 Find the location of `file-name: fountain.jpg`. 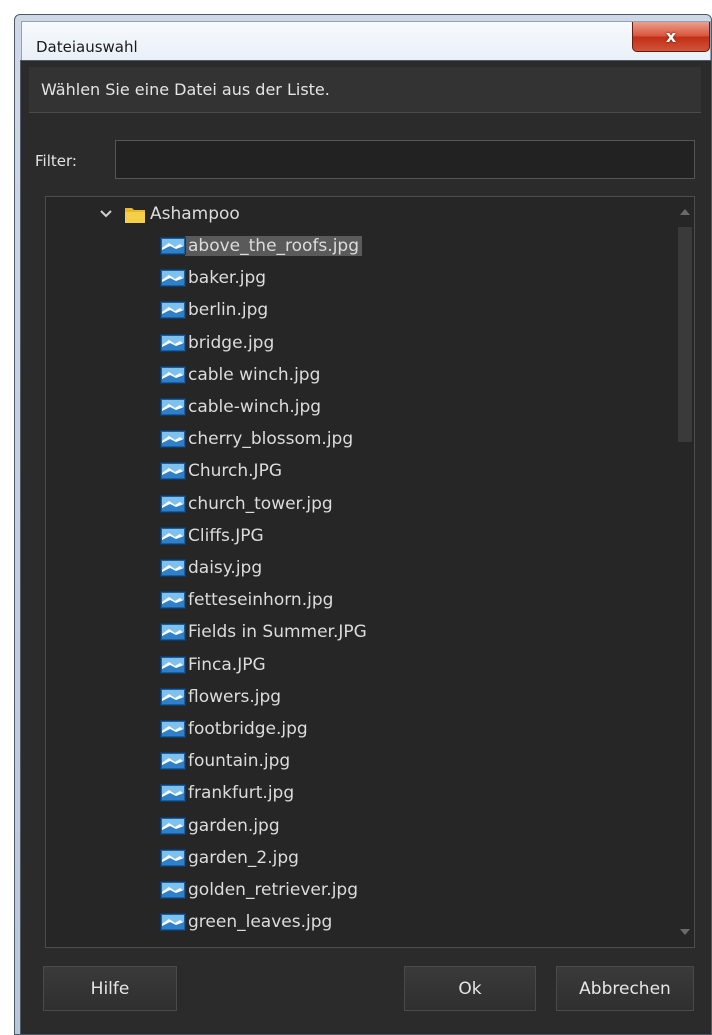

file-name: fountain.jpg is located at coordinates (239, 761).